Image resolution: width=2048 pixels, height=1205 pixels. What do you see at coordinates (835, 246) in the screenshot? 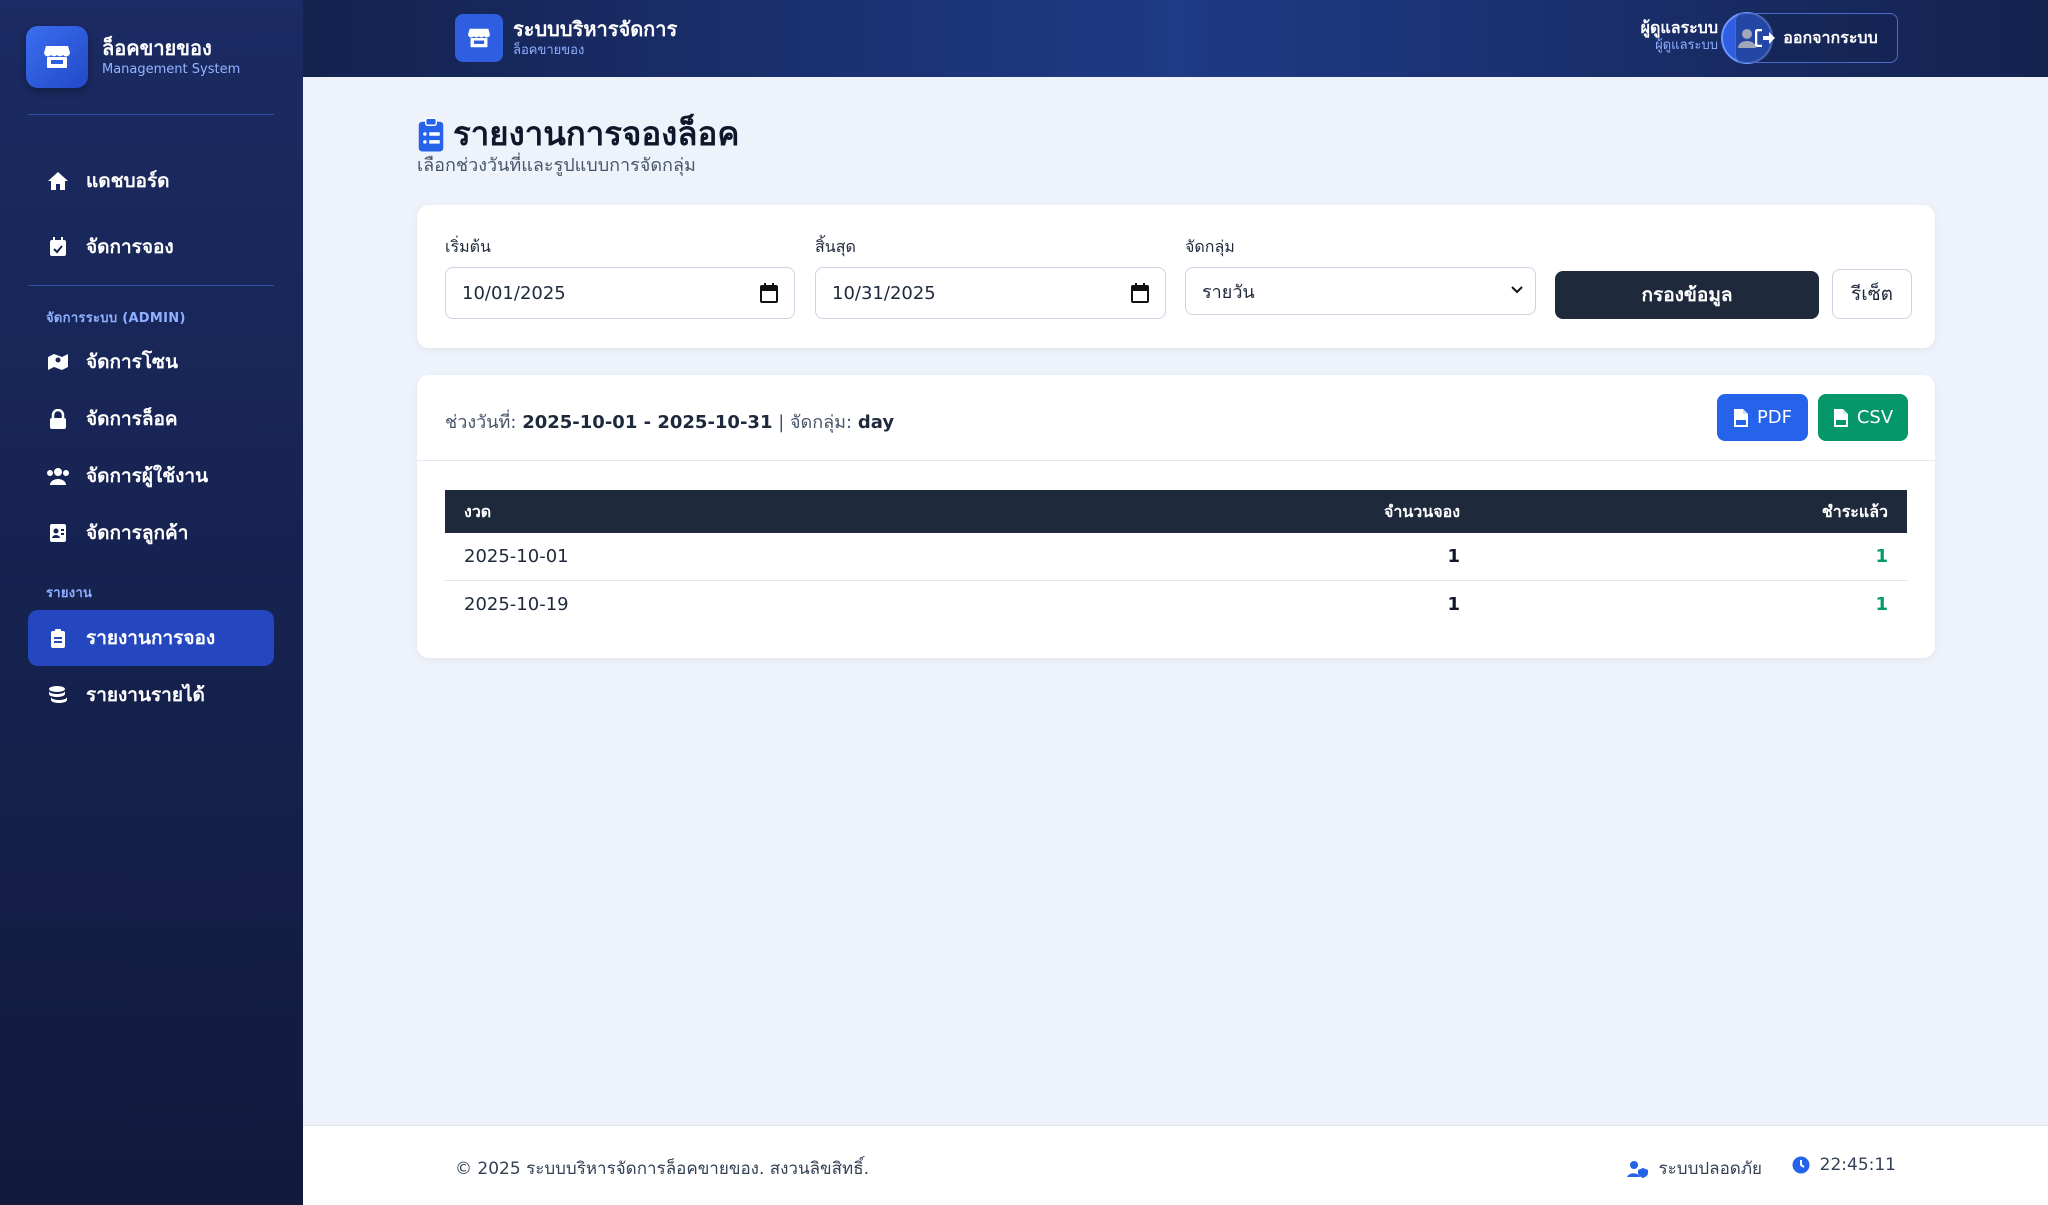
I see `end-date-label: สิ้นสุด` at bounding box center [835, 246].